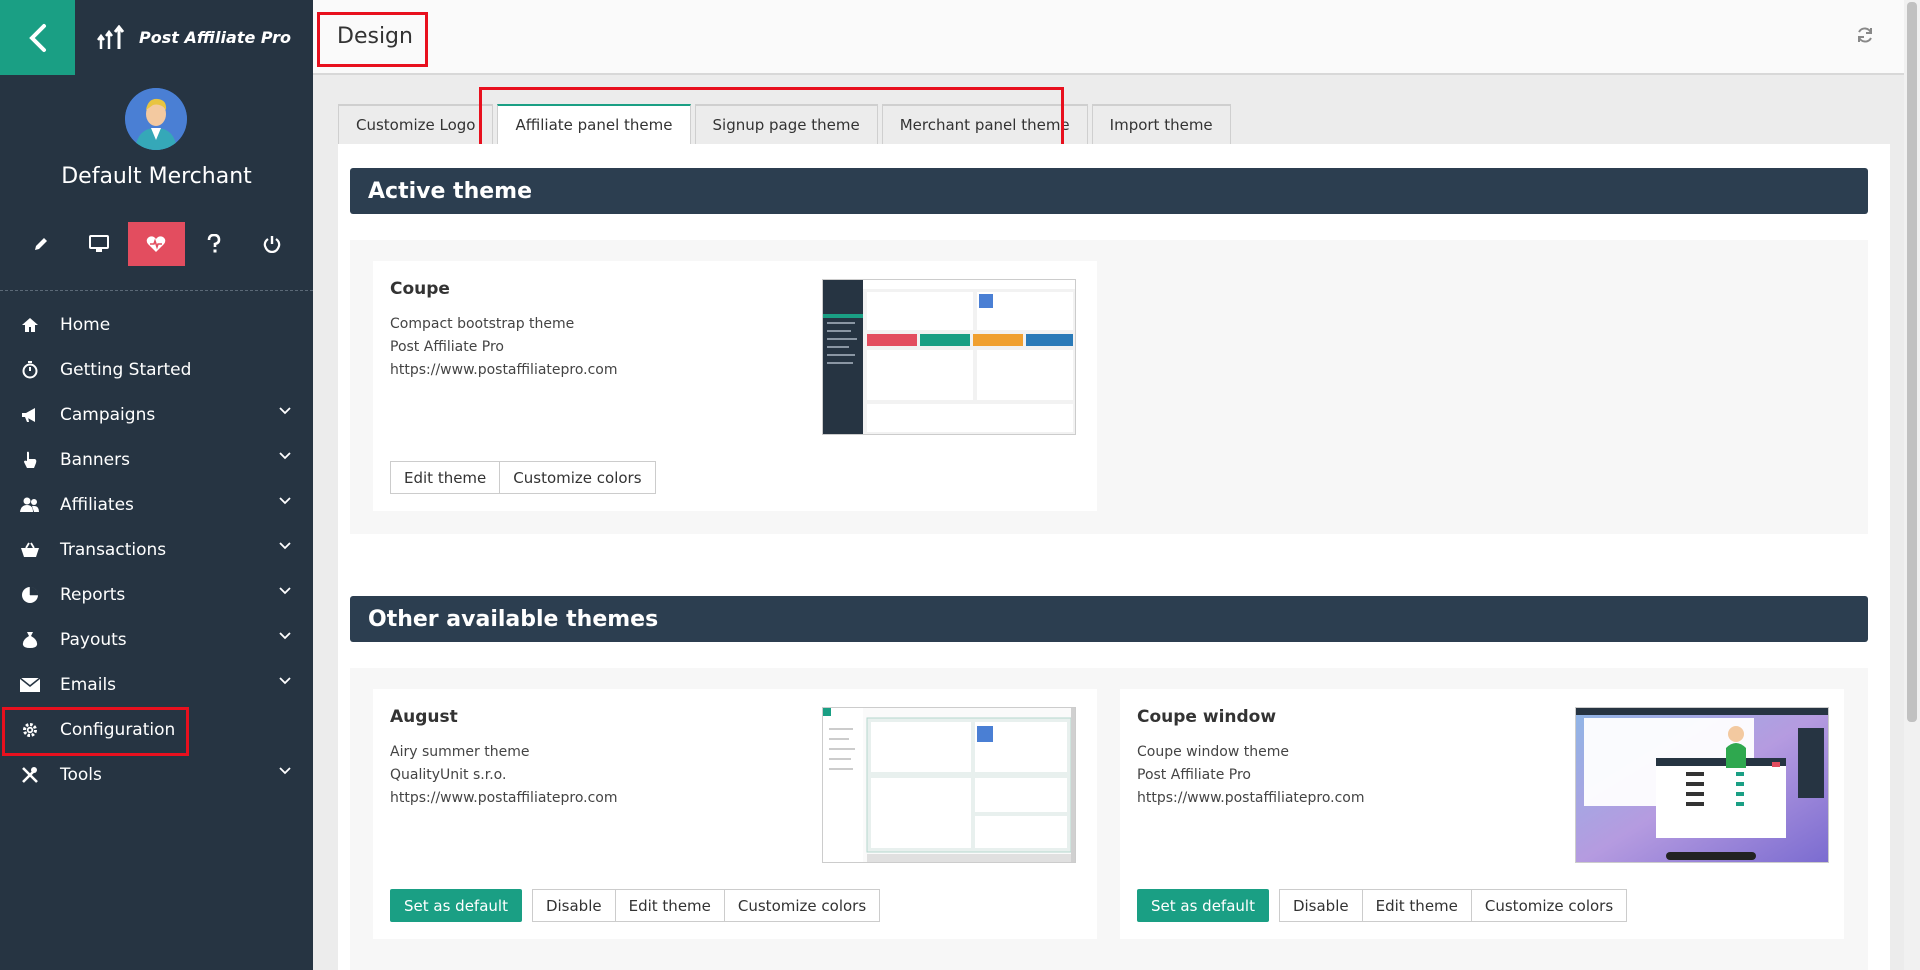  Describe the element at coordinates (1108, 37) in the screenshot. I see `page-header: Design` at that location.